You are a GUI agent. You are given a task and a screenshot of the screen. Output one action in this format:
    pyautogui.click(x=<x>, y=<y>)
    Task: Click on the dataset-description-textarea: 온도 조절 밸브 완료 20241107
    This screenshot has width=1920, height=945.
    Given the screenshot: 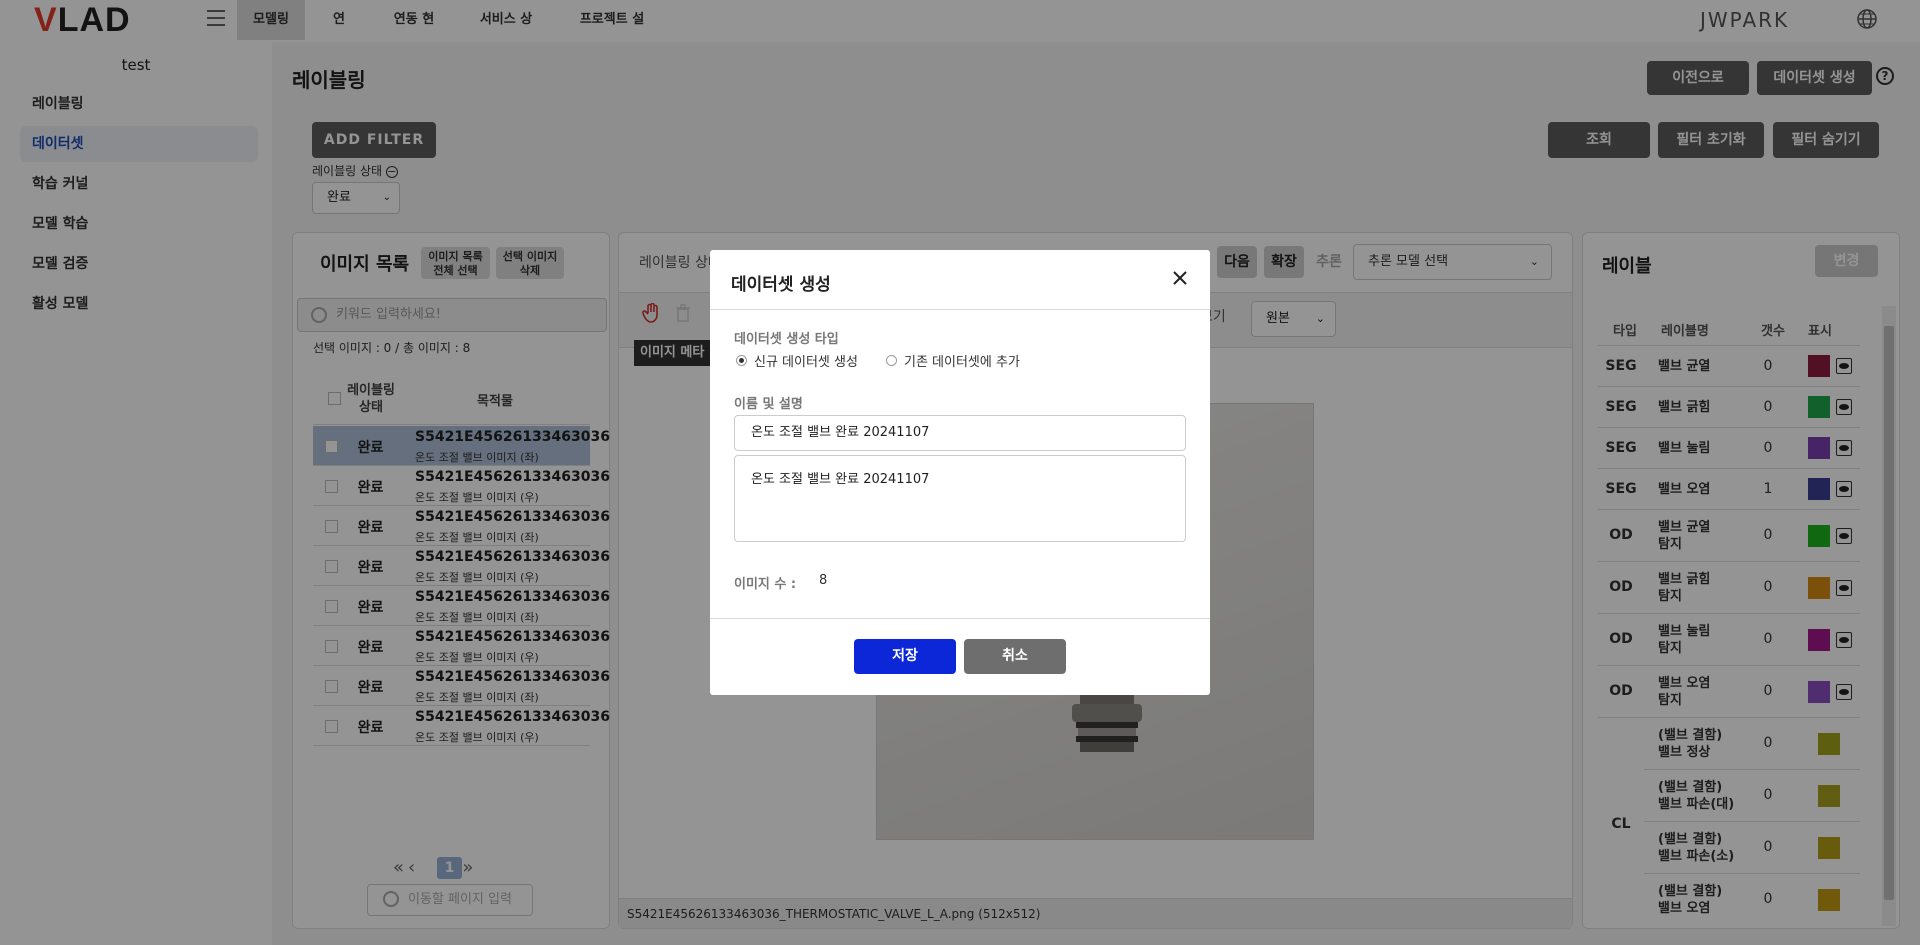 What is the action you would take?
    pyautogui.click(x=960, y=498)
    